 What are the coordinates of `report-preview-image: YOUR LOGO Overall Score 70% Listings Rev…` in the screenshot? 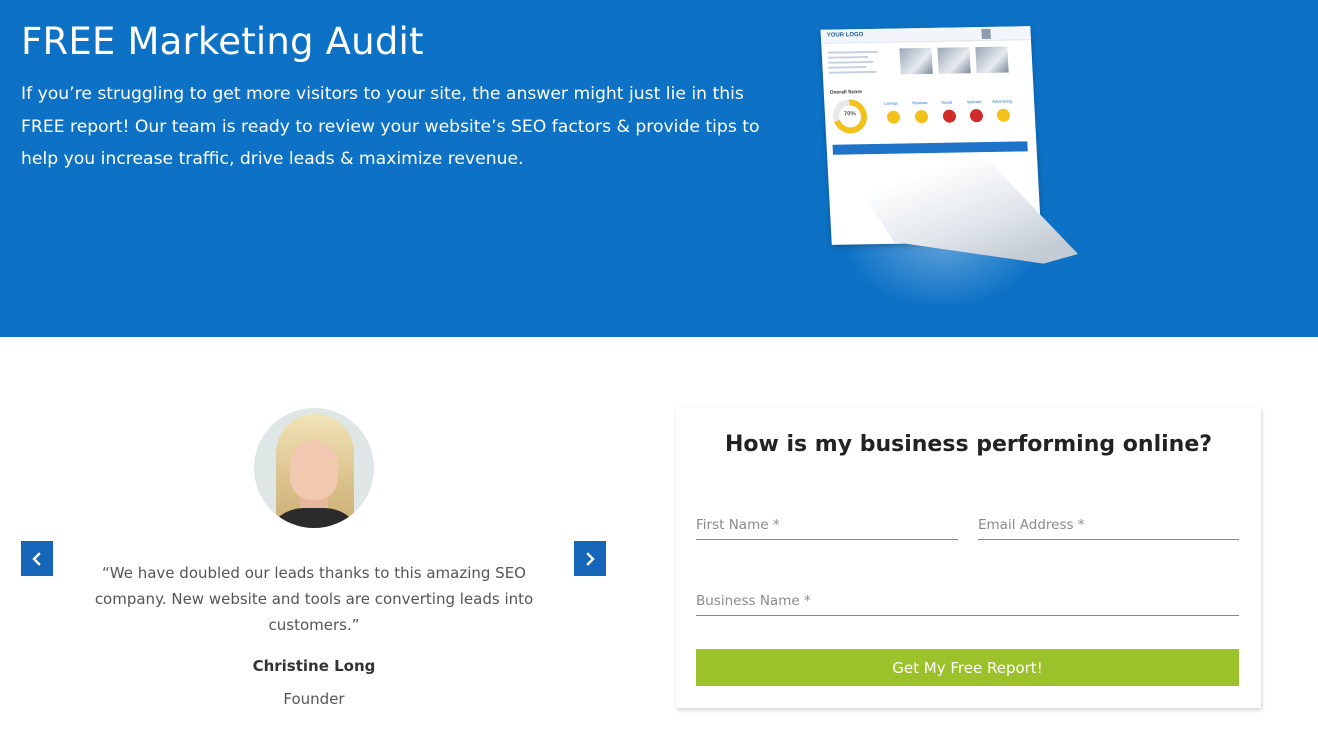 It's located at (947, 163).